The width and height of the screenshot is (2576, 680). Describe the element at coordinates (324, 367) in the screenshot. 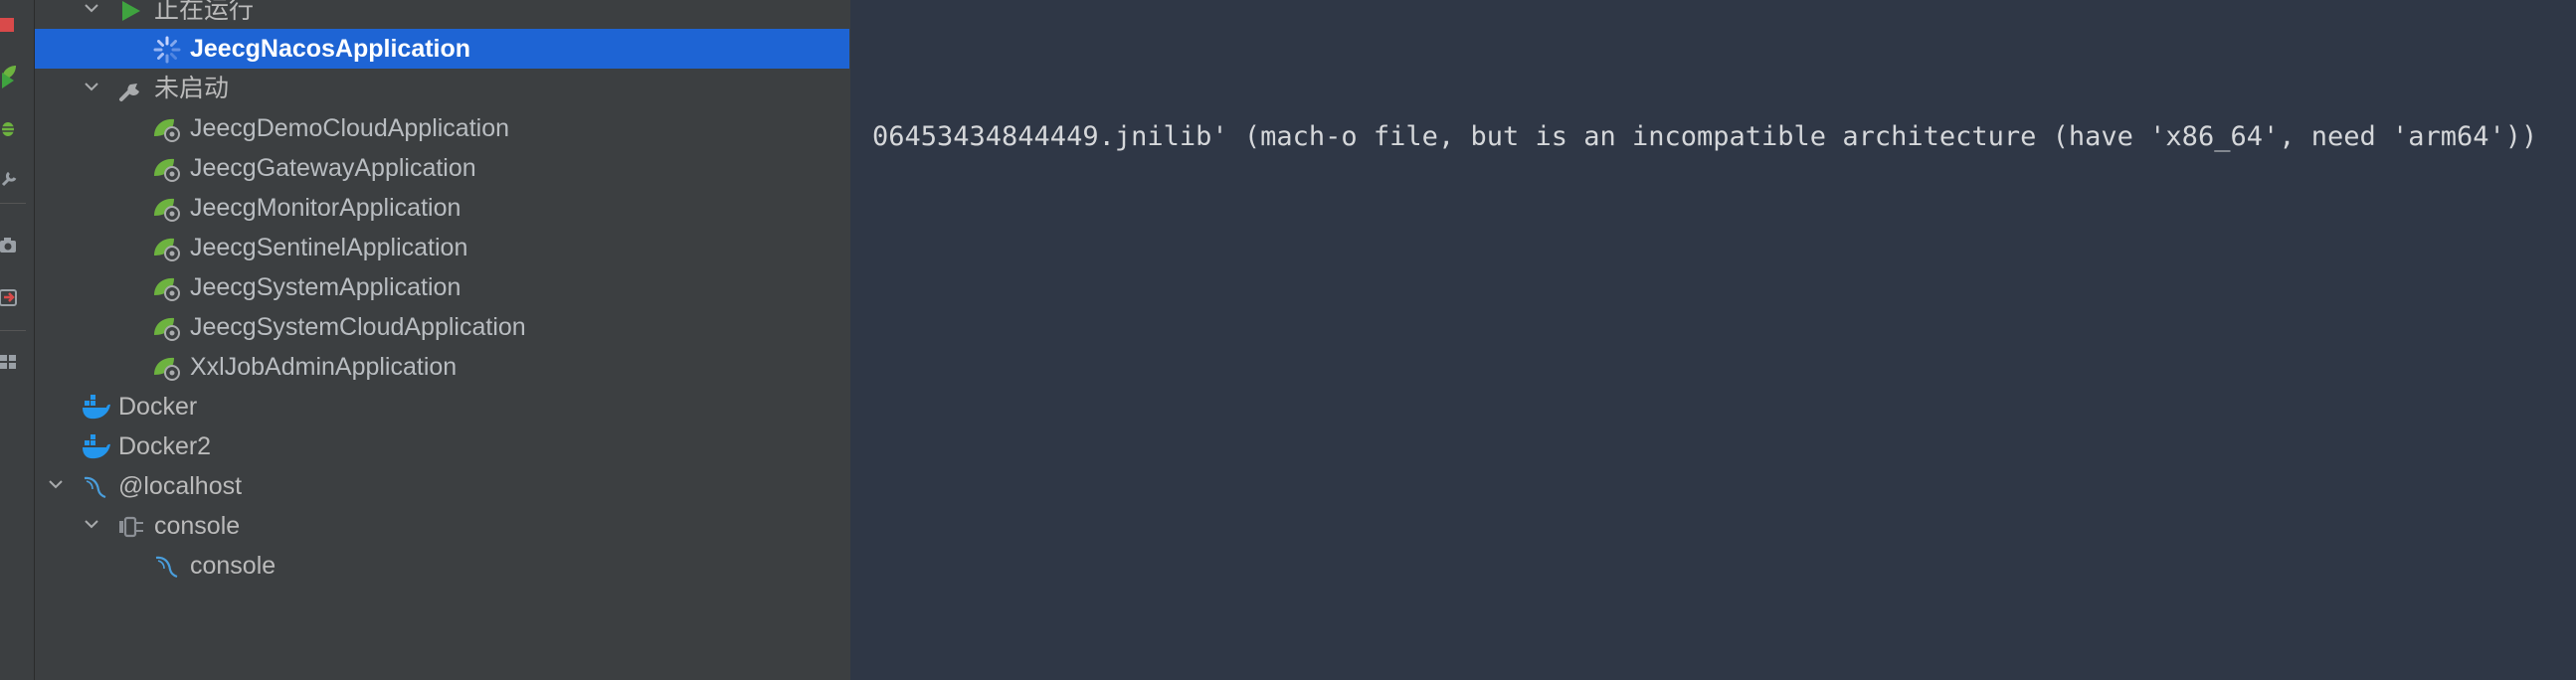

I see `tree-item-label: XxlJobAdminApplication` at that location.